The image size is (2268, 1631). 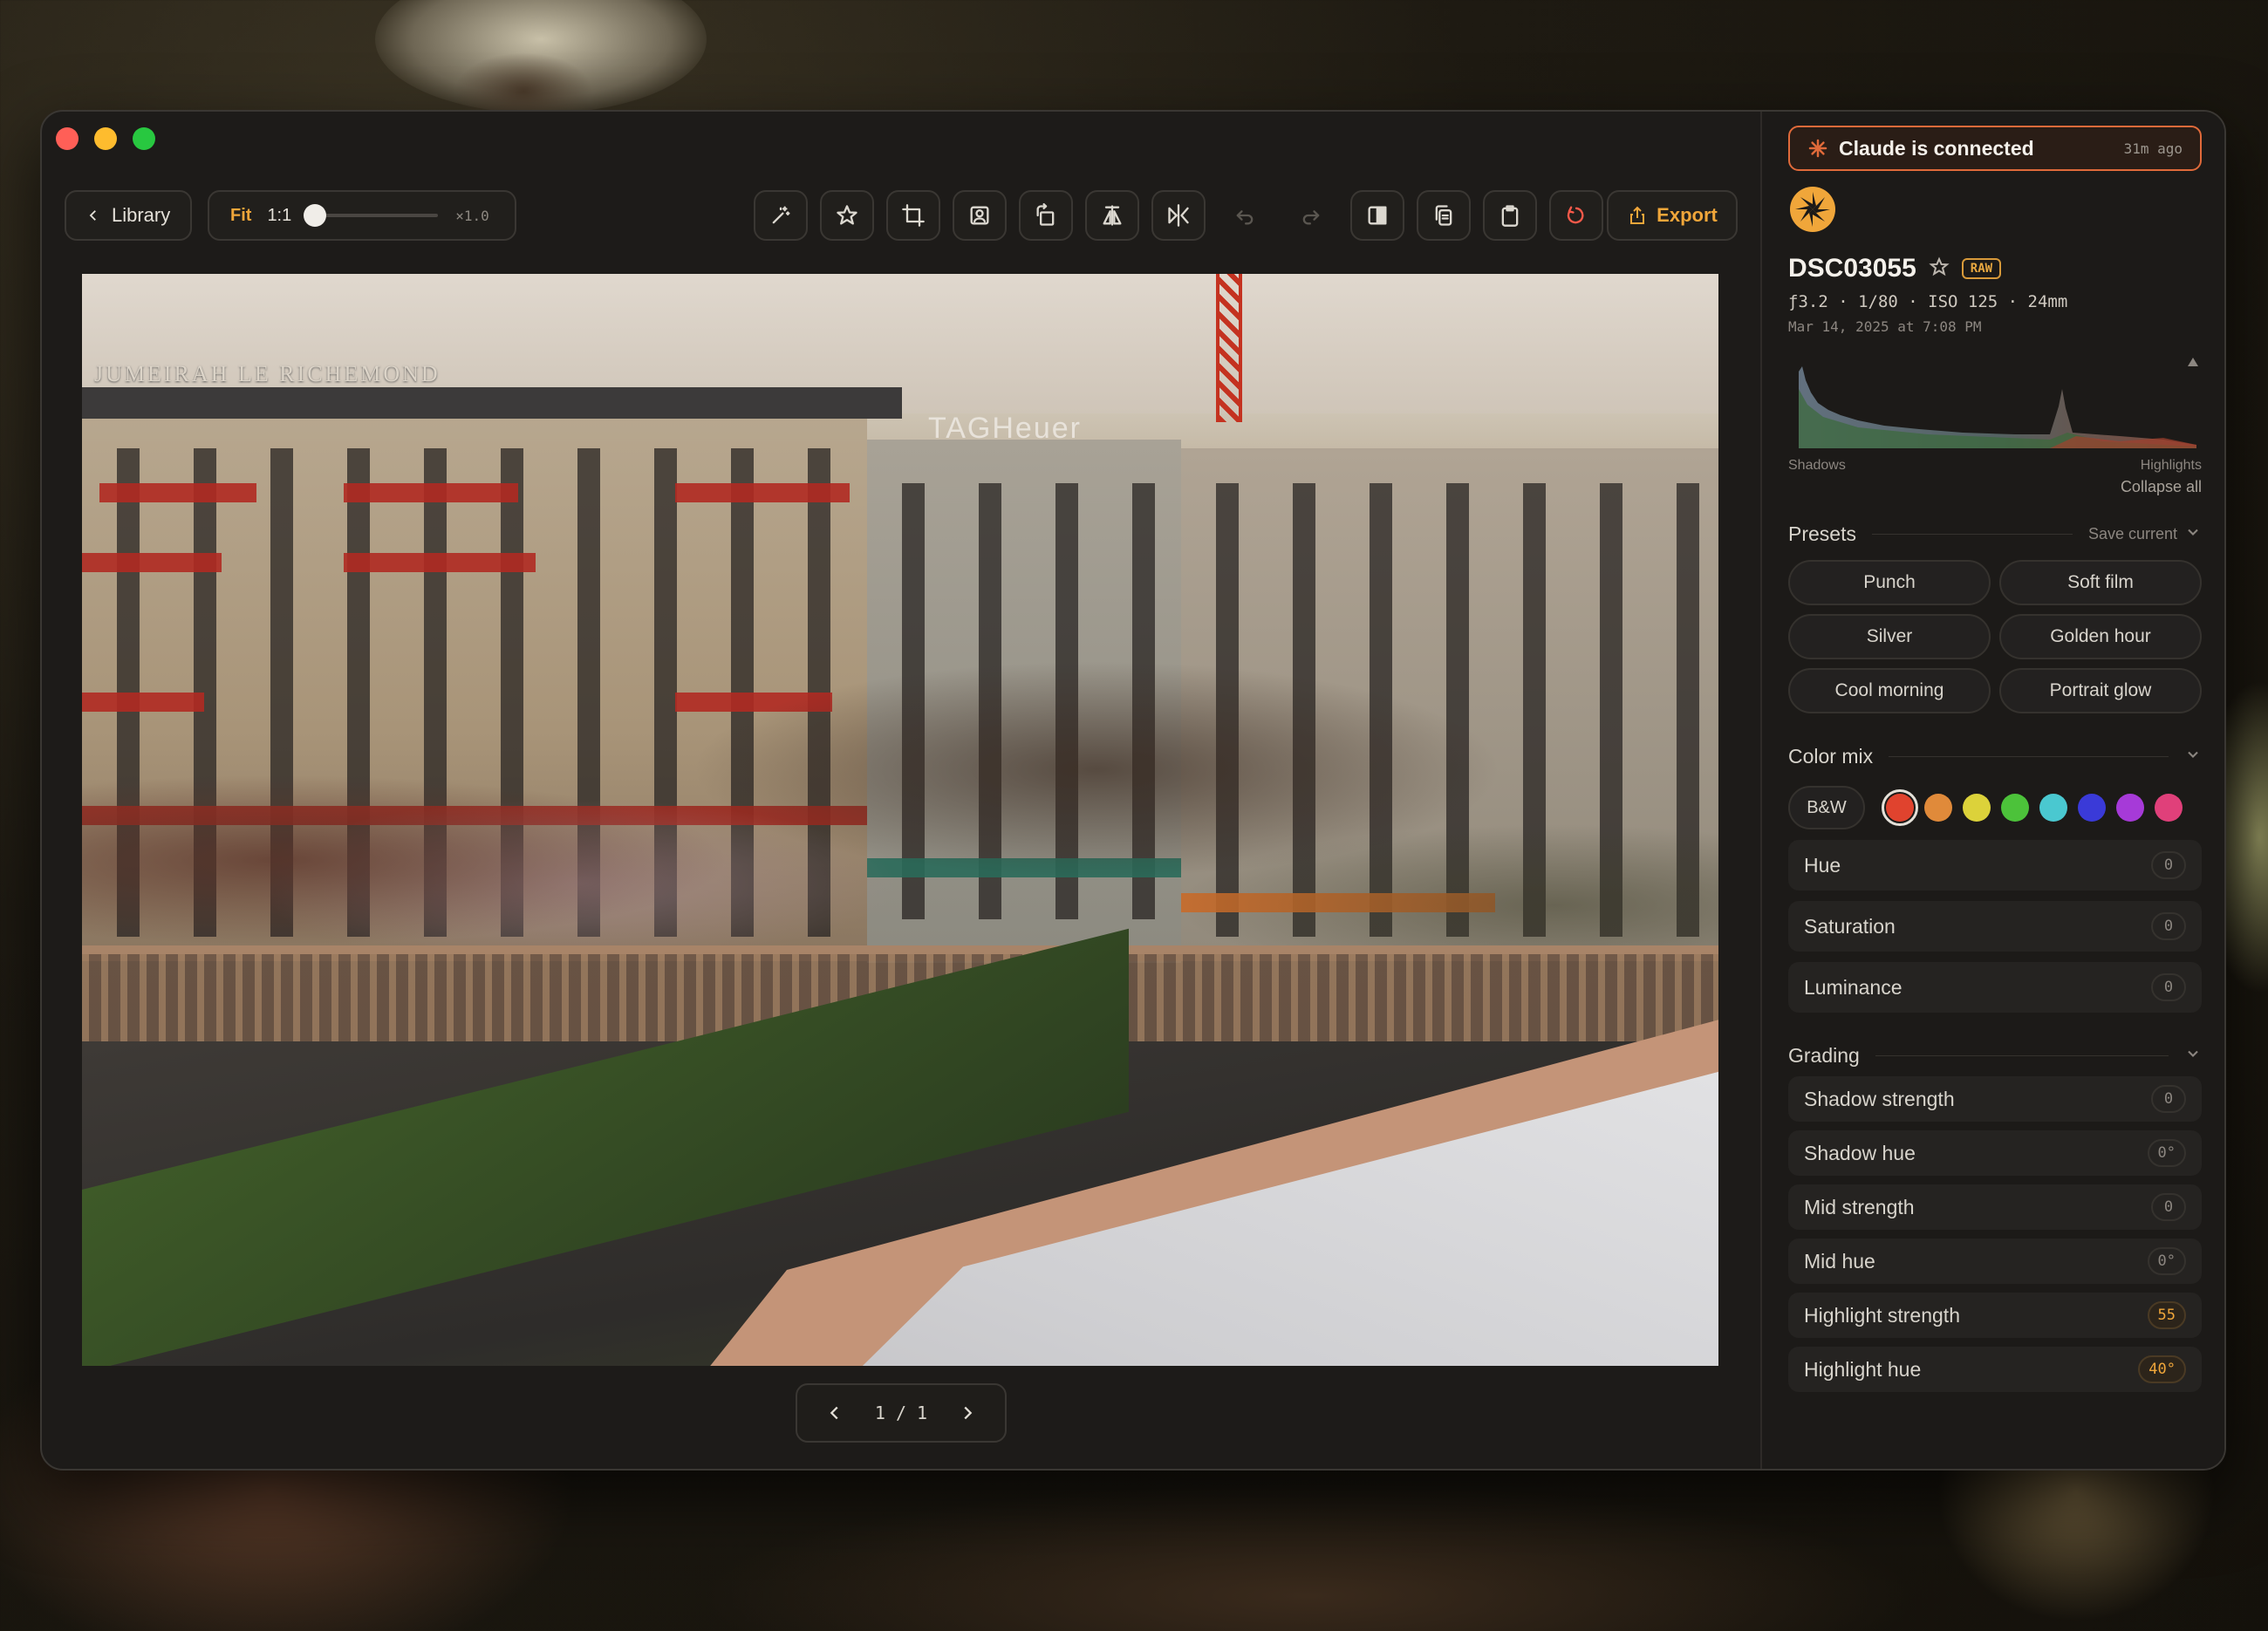 What do you see at coordinates (1995, 413) in the screenshot?
I see `histogram: Shadows Highlights` at bounding box center [1995, 413].